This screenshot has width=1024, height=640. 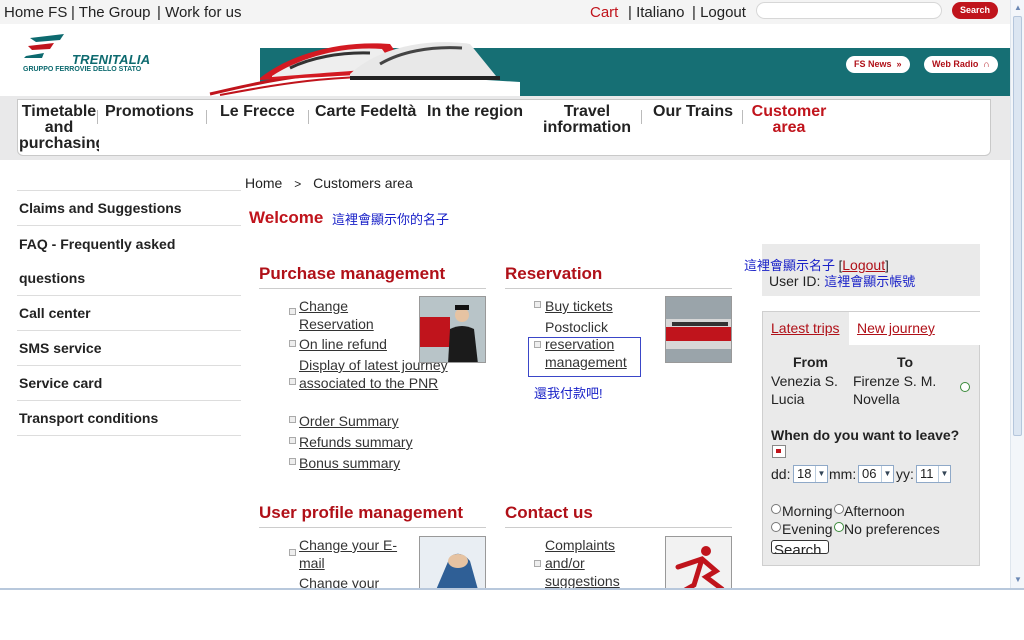 I want to click on month-select: 06 ▼, so click(x=876, y=474).